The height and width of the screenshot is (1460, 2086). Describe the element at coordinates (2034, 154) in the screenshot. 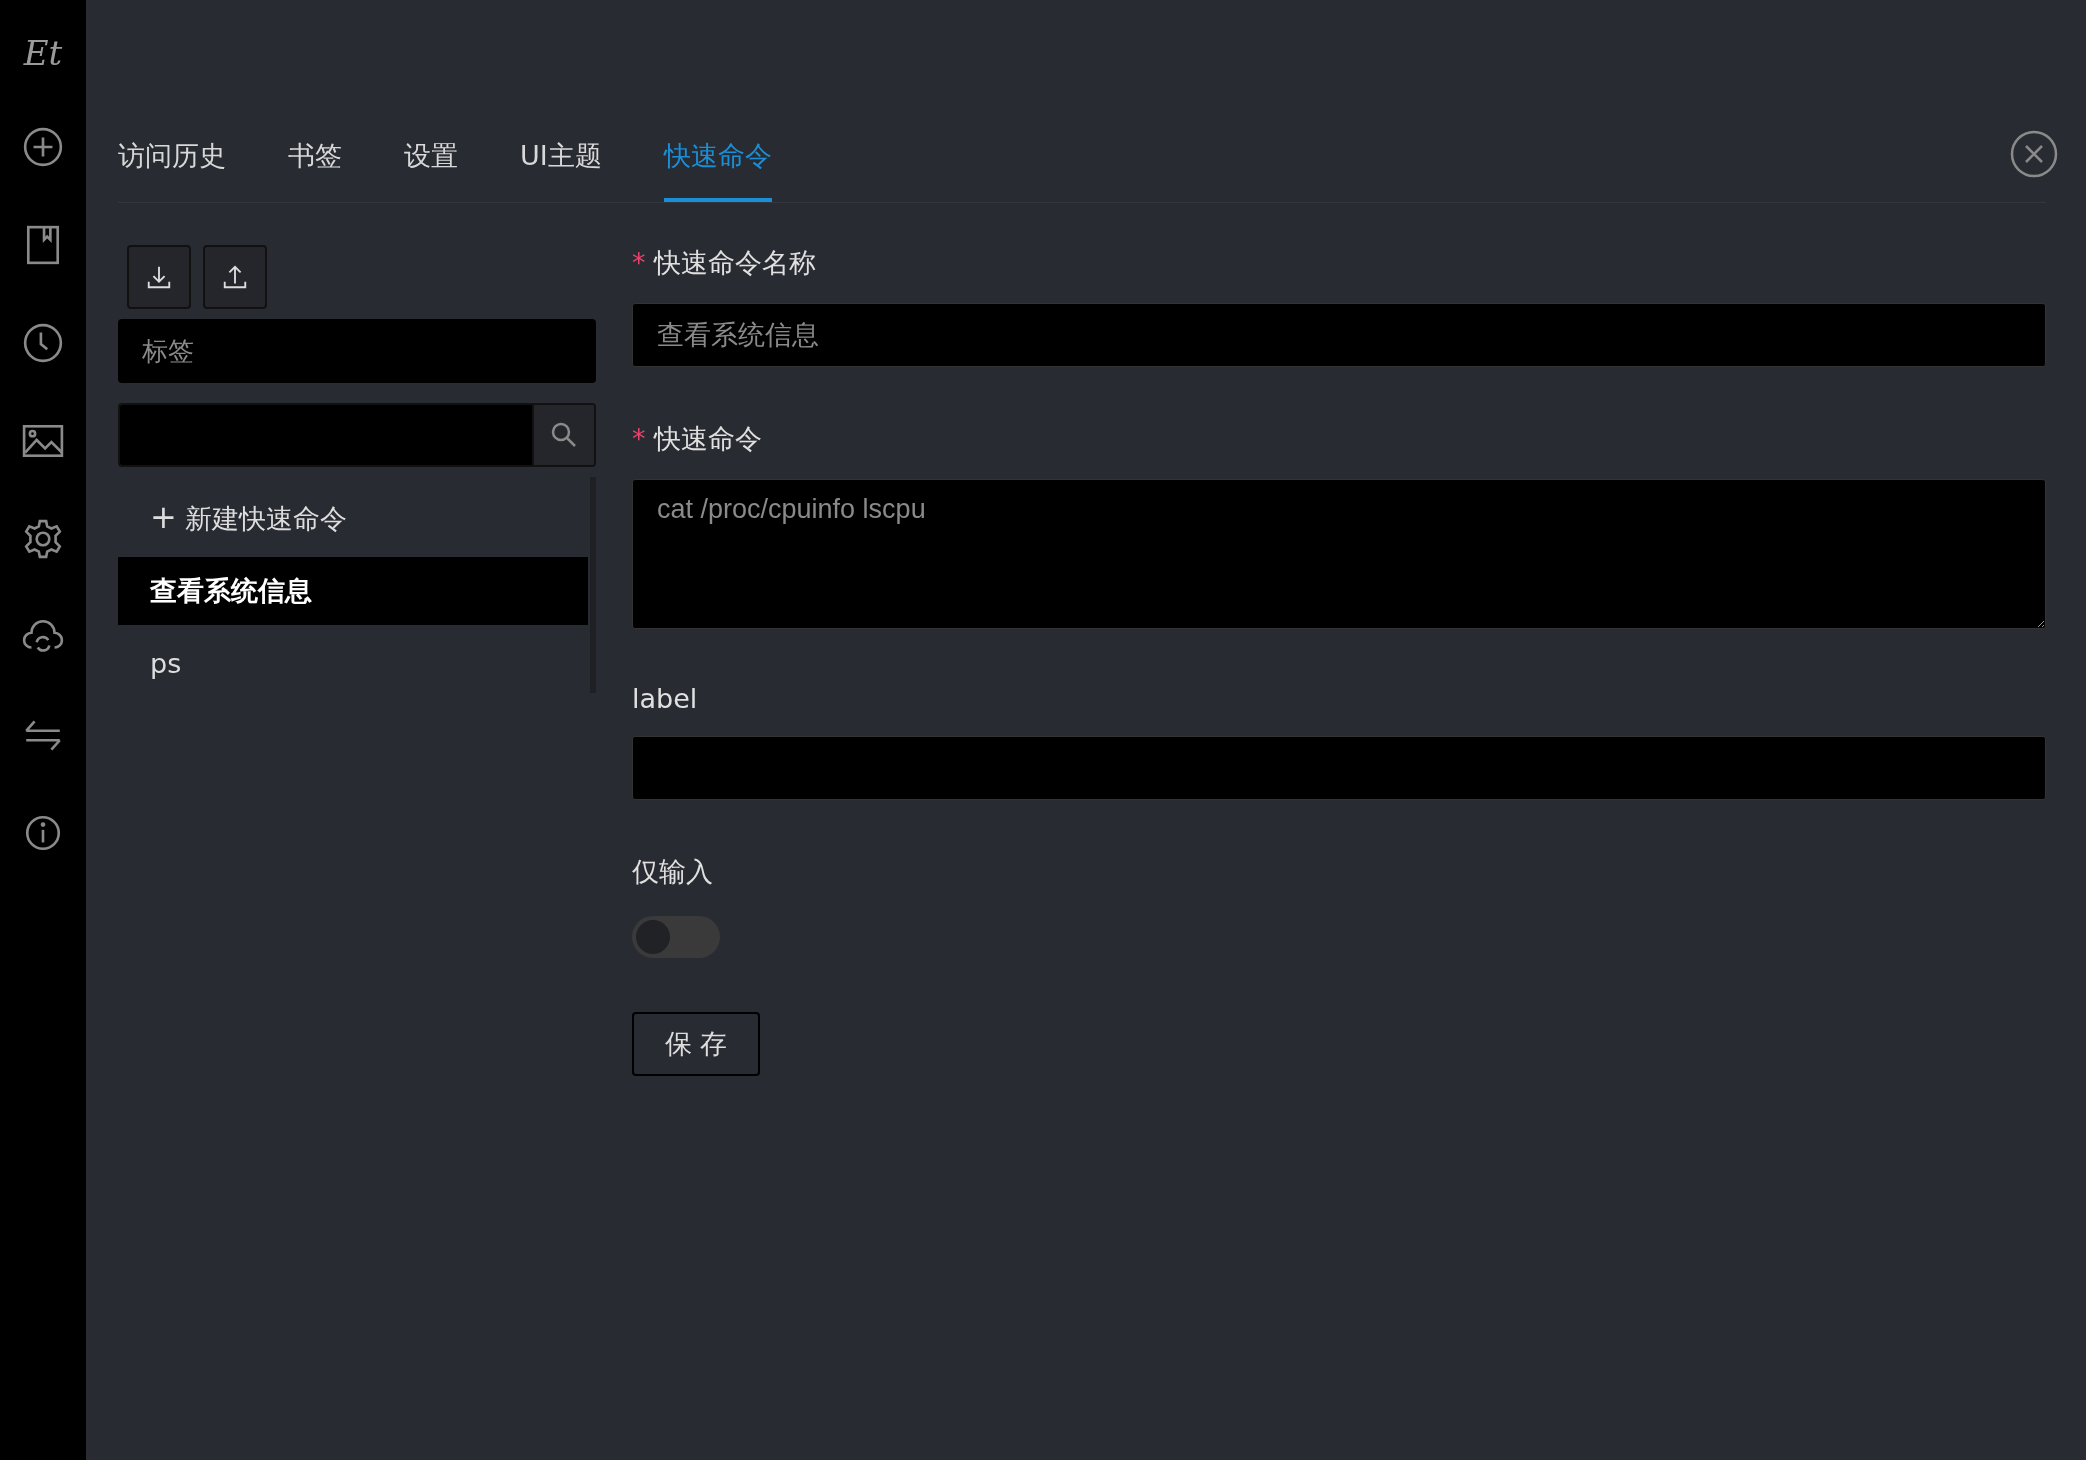

I see `close-icon` at that location.